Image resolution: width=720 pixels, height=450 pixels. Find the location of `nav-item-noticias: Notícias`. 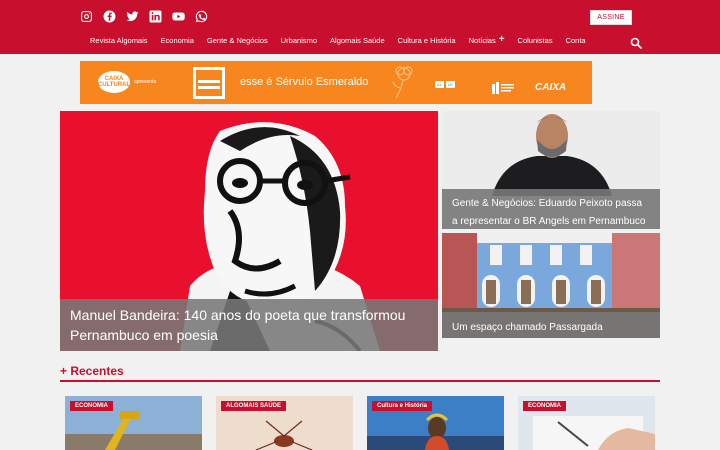

nav-item-noticias: Notícias is located at coordinates (482, 40).